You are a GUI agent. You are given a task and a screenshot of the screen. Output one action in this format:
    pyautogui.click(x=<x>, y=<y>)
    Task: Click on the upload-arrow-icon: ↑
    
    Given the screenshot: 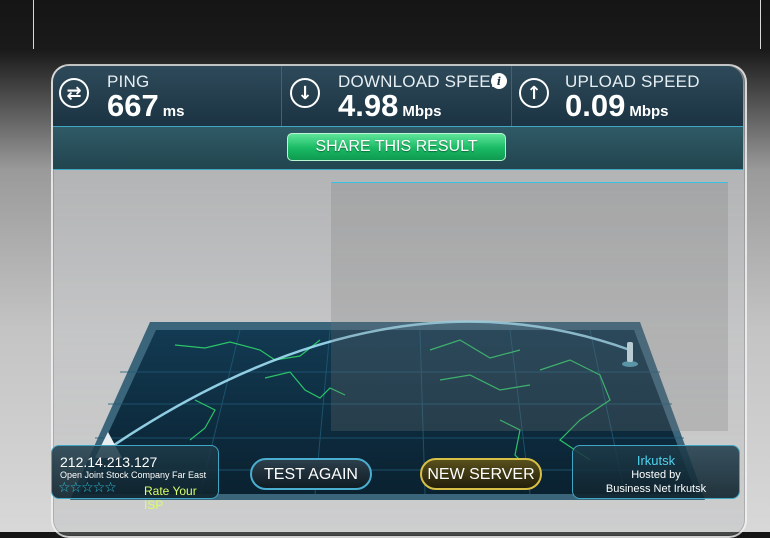 What is the action you would take?
    pyautogui.click(x=534, y=93)
    